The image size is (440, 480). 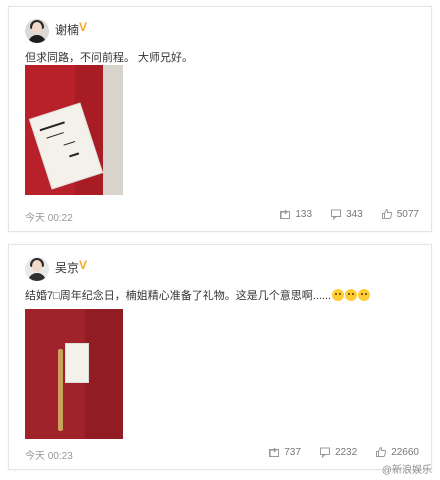 What do you see at coordinates (354, 214) in the screenshot?
I see `comment-count: 343` at bounding box center [354, 214].